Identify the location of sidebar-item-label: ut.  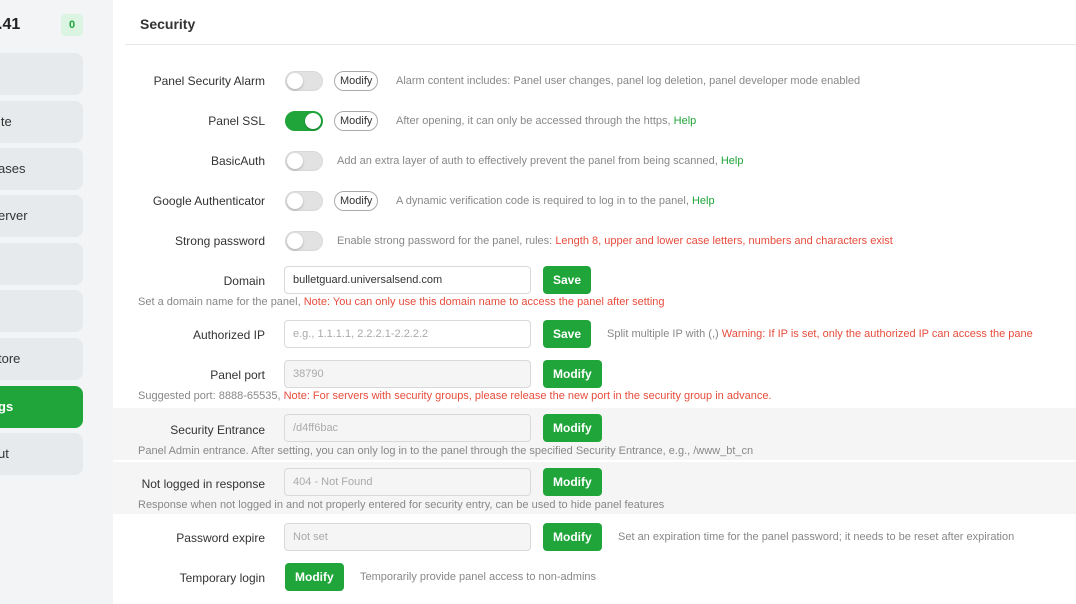
(4, 453).